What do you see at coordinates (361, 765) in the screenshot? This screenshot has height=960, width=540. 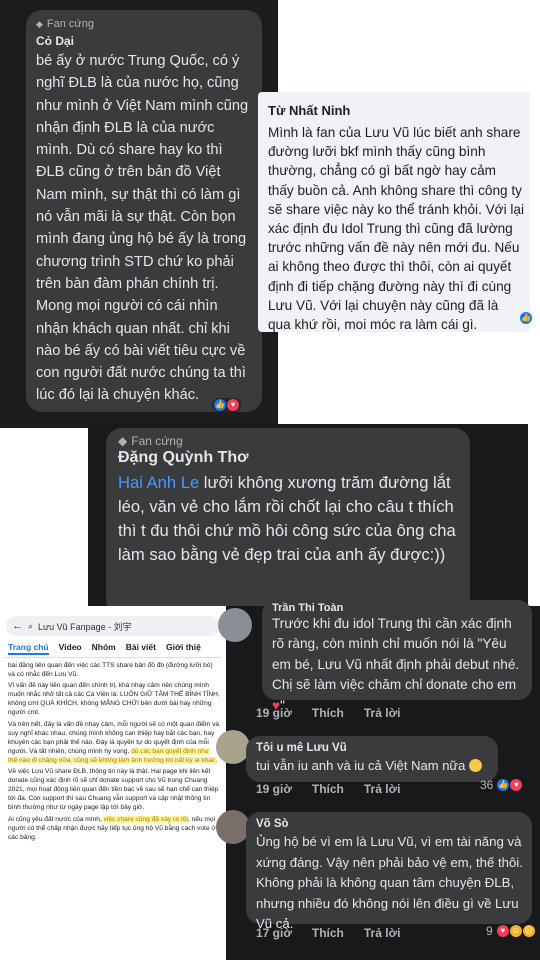 I see `comment-body: tui vẫn iu anh và iu cả Việt Nam nữa` at bounding box center [361, 765].